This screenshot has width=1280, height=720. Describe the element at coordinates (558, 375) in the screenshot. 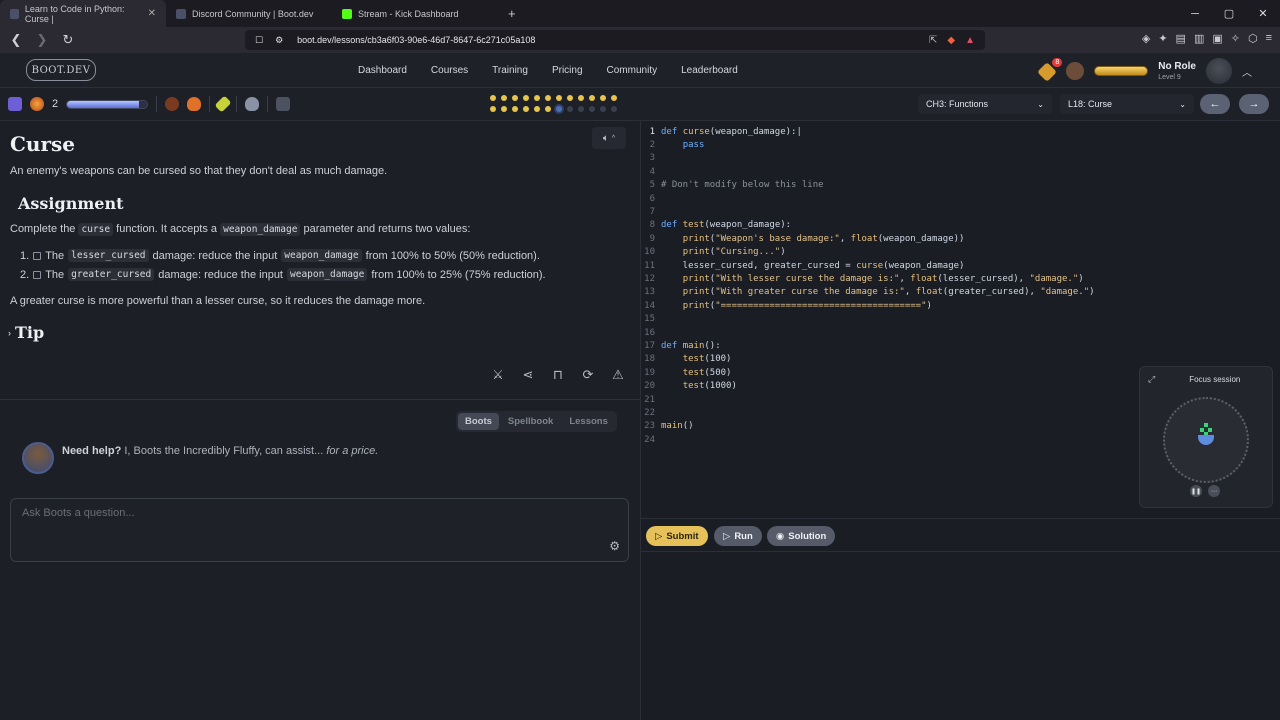

I see `bookmark-icon: ⊓` at that location.